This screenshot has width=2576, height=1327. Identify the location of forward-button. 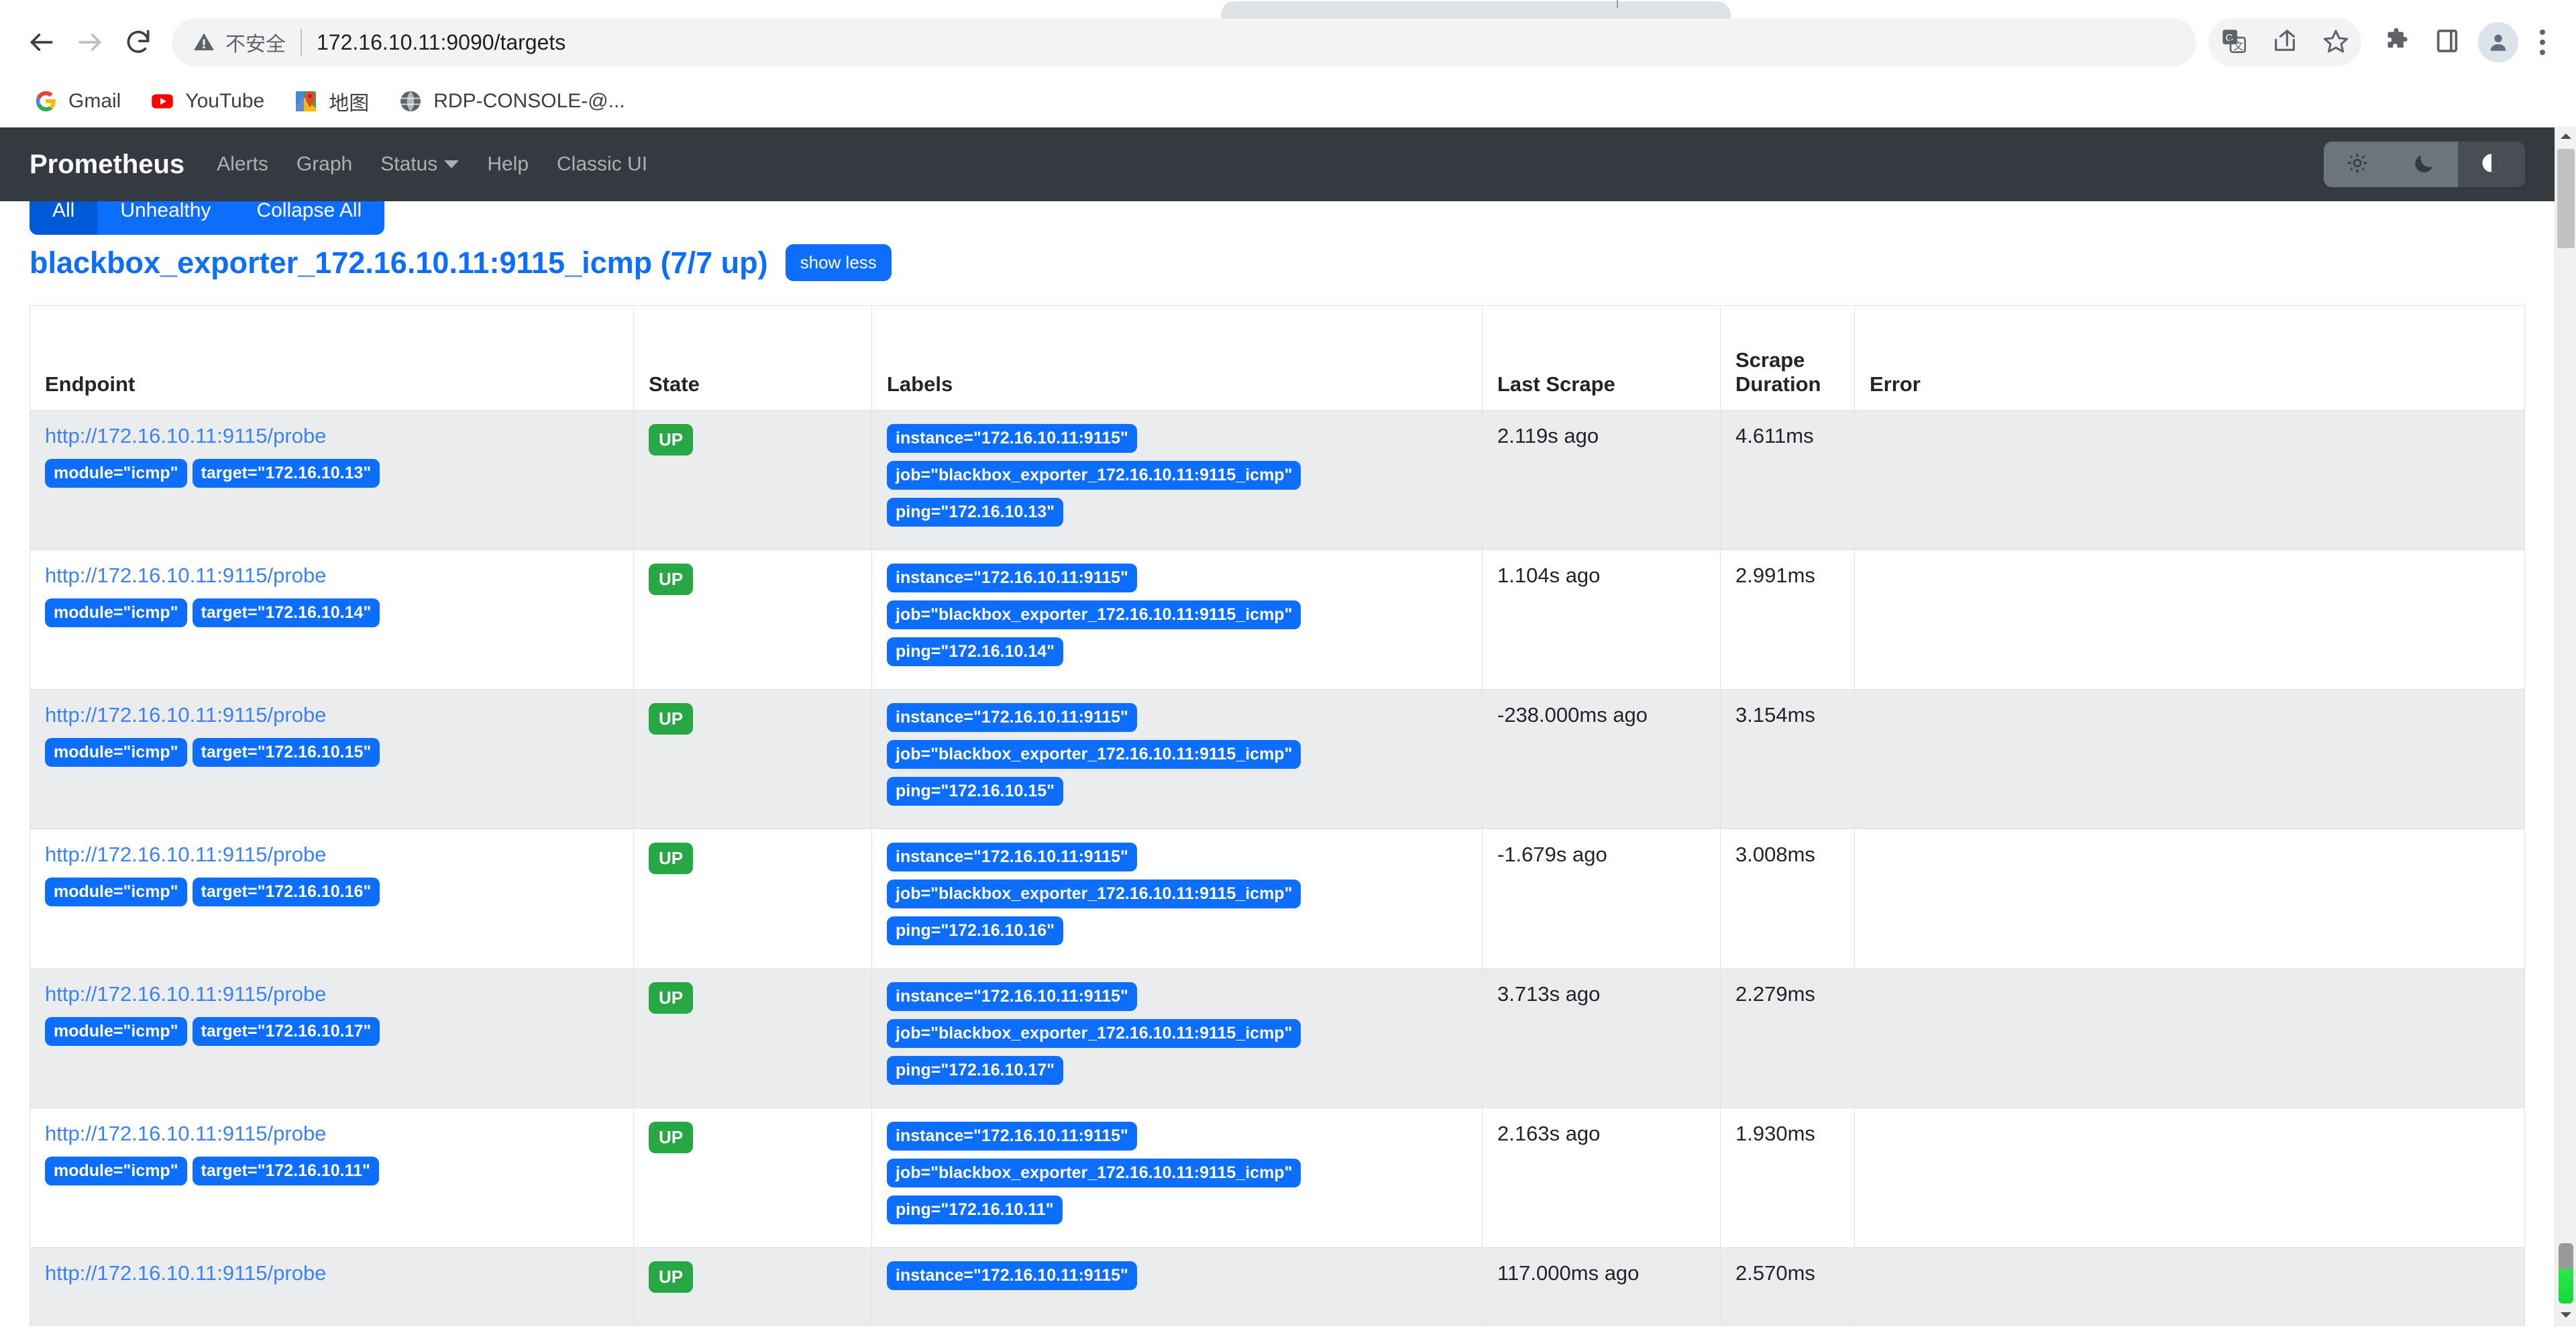
(90, 42).